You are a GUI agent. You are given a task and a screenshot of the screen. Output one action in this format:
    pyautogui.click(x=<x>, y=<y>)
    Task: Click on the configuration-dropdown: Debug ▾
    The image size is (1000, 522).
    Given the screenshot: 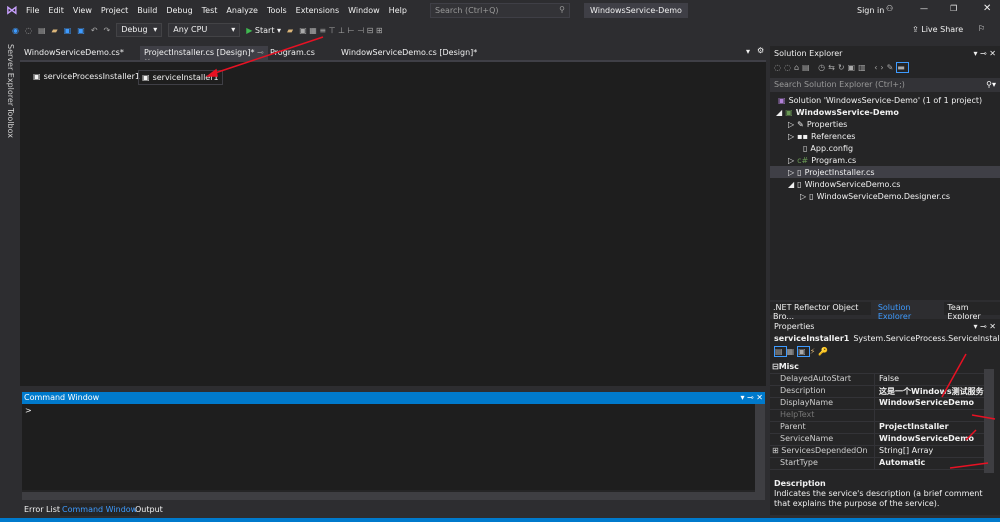 What is the action you would take?
    pyautogui.click(x=139, y=30)
    